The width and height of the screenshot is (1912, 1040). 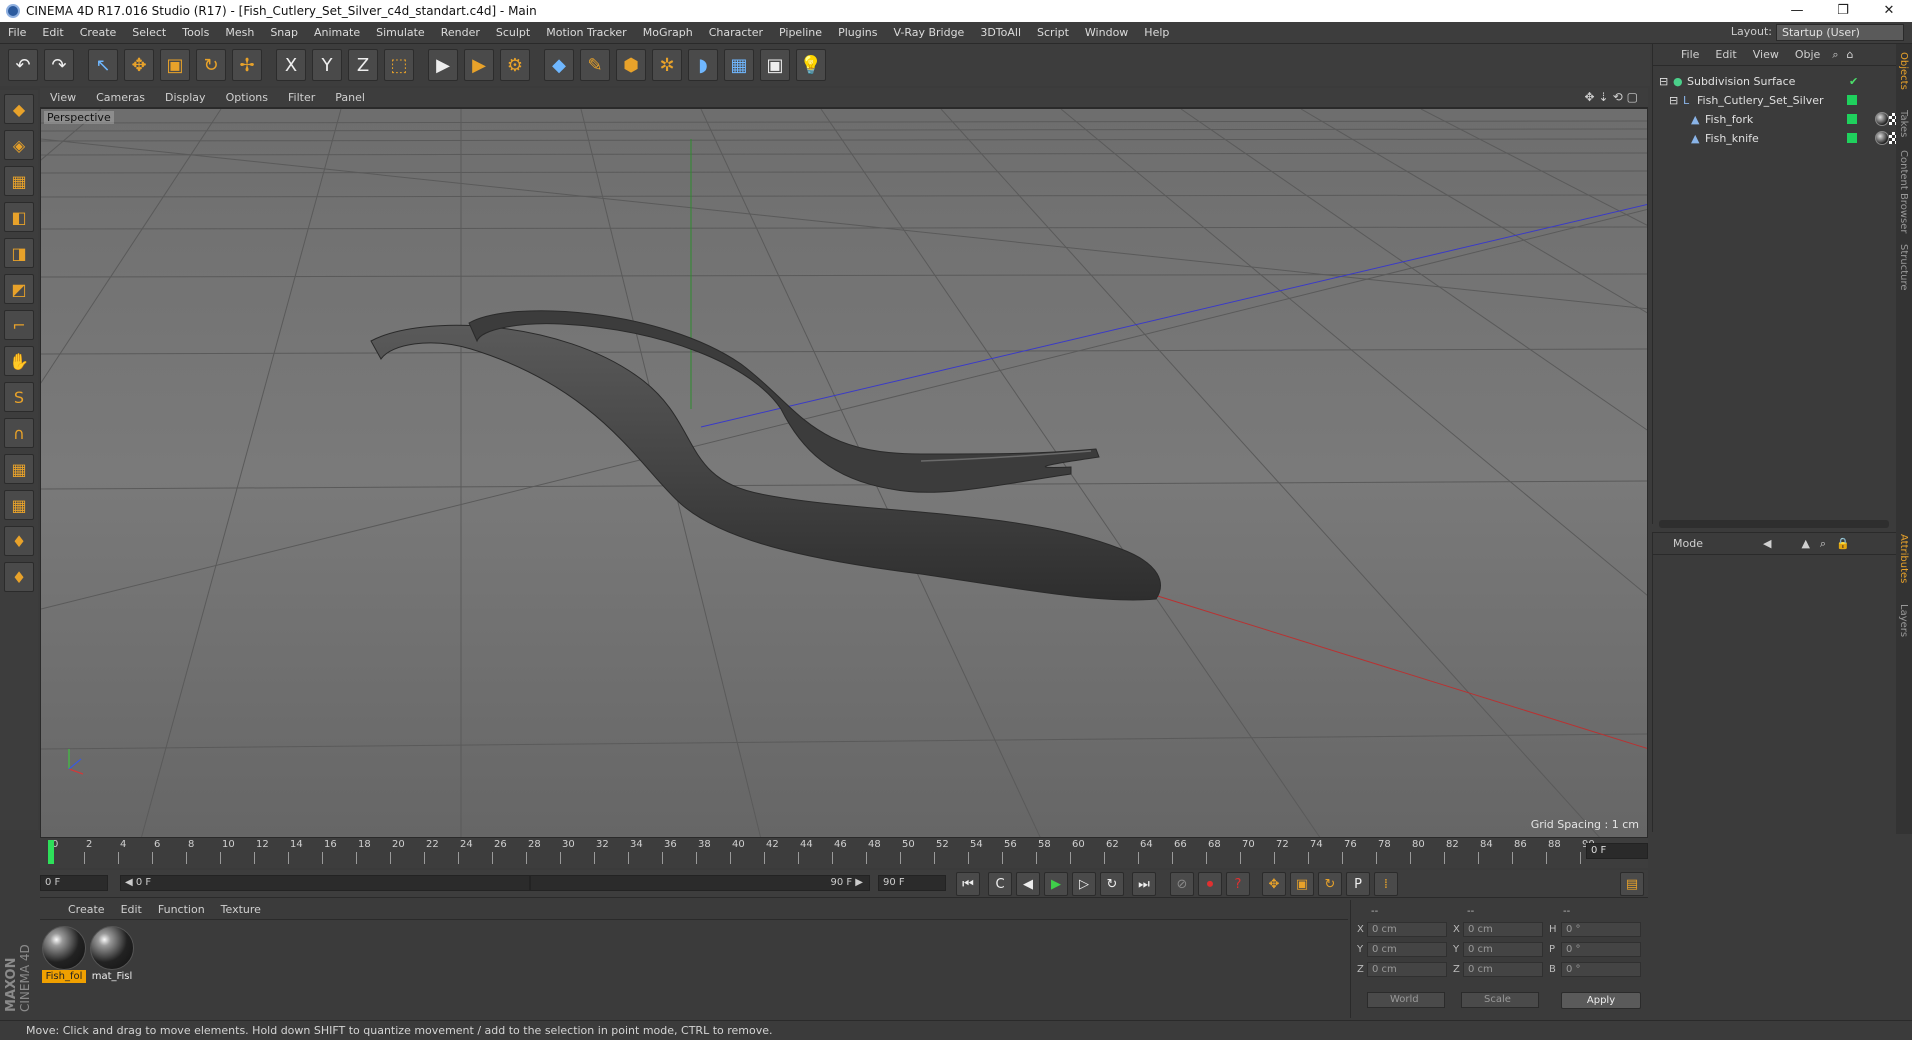 What do you see at coordinates (19, 577) in the screenshot?
I see `python-script-2-button: ♦` at bounding box center [19, 577].